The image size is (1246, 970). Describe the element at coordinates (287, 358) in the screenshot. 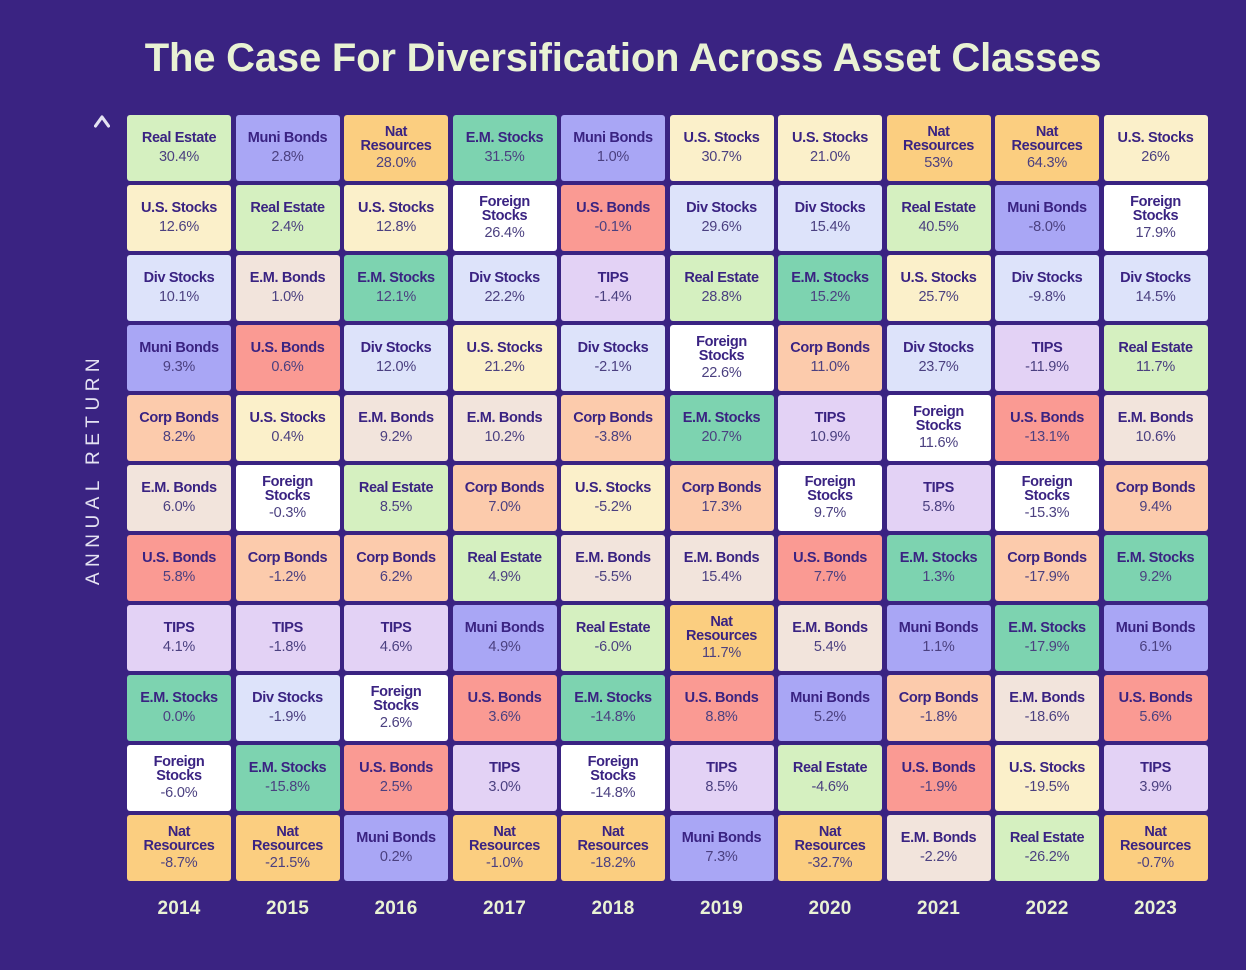

I see `heatmap-cell: U.S. Bonds 0.6%` at that location.